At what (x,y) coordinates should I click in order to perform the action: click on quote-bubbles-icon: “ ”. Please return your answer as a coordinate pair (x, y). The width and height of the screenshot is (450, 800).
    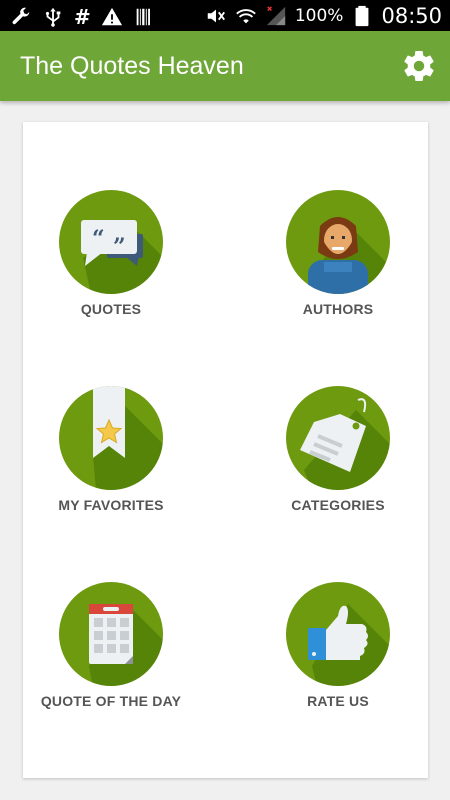
    Looking at the image, I should click on (111, 242).